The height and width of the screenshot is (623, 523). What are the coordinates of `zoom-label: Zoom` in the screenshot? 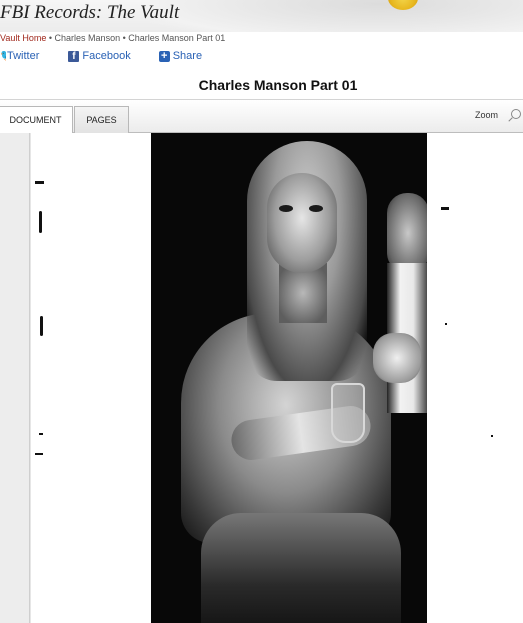 It's located at (486, 115).